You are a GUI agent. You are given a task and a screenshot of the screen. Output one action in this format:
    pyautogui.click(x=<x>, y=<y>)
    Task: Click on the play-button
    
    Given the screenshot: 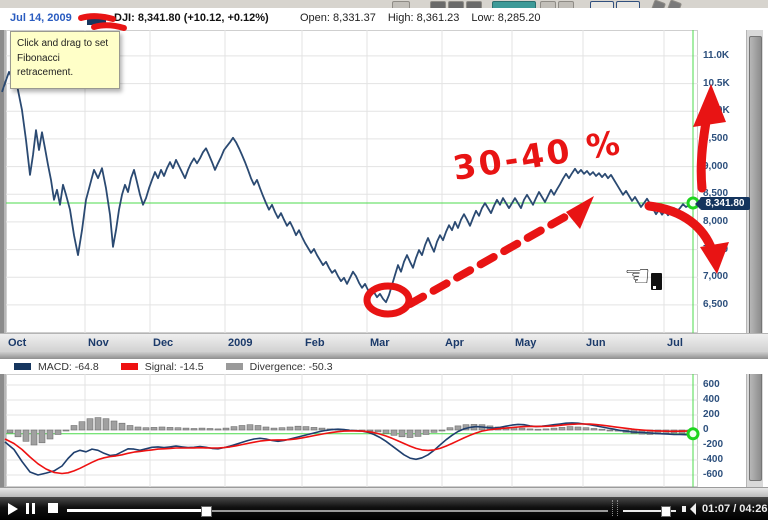 What is the action you would take?
    pyautogui.click(x=13, y=509)
    